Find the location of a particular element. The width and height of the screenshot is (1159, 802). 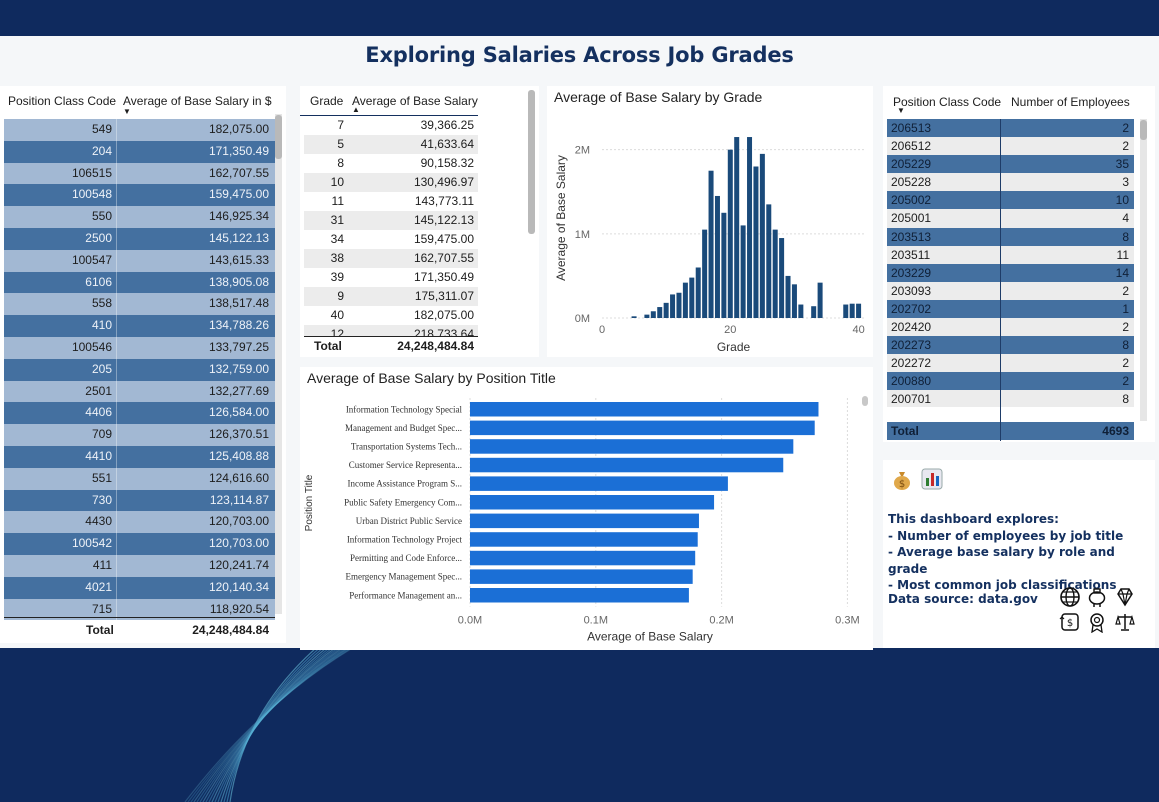

table-row: 100547 143,615.33 is located at coordinates (139, 260).